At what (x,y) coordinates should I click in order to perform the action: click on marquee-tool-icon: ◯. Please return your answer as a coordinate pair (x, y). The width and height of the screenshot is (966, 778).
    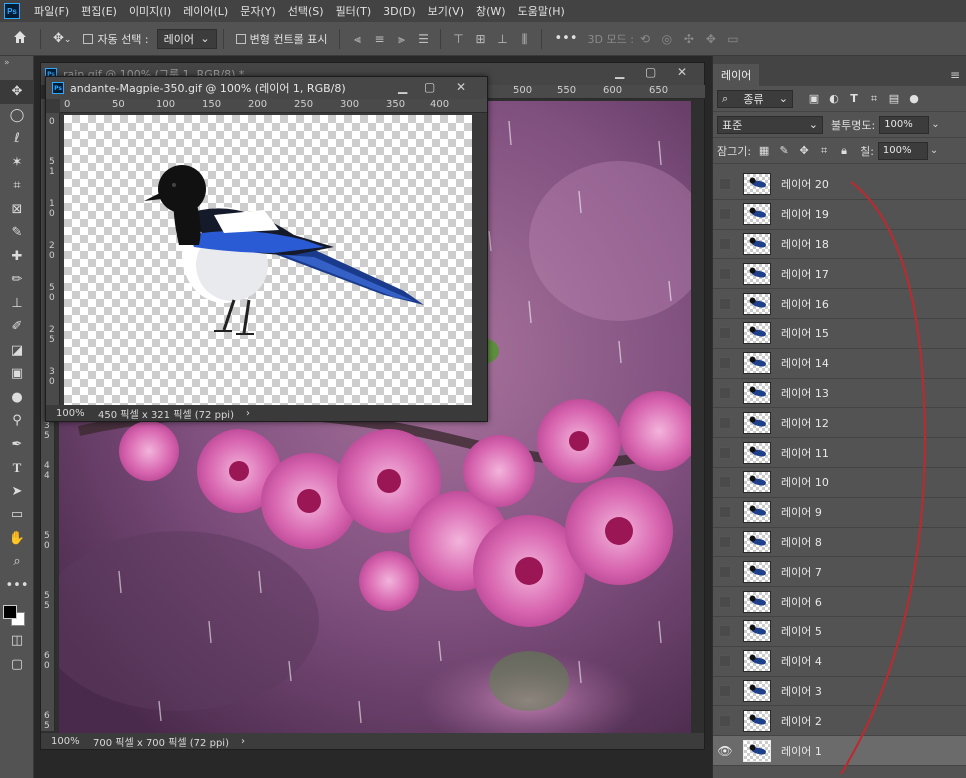
    Looking at the image, I should click on (17, 116).